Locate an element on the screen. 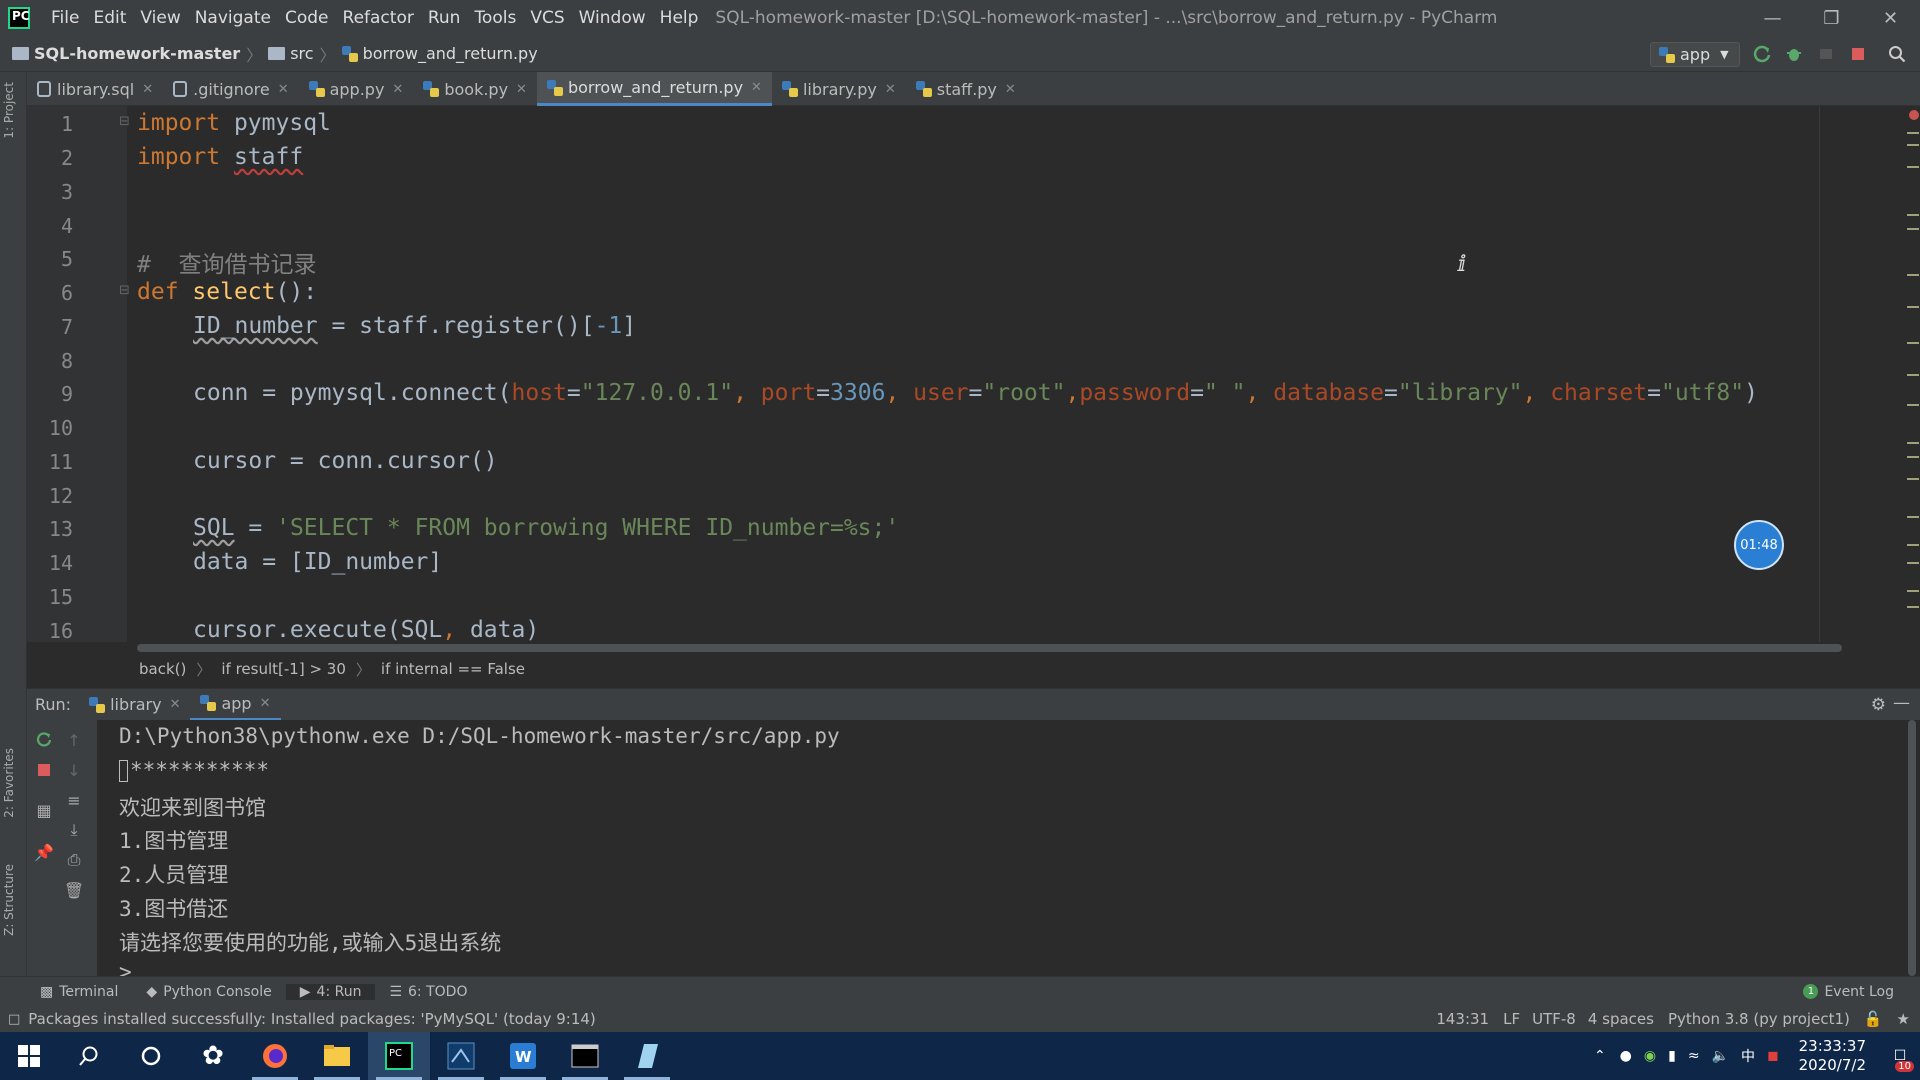 This screenshot has width=1920, height=1080. search-taskbar-button is located at coordinates (89, 1056).